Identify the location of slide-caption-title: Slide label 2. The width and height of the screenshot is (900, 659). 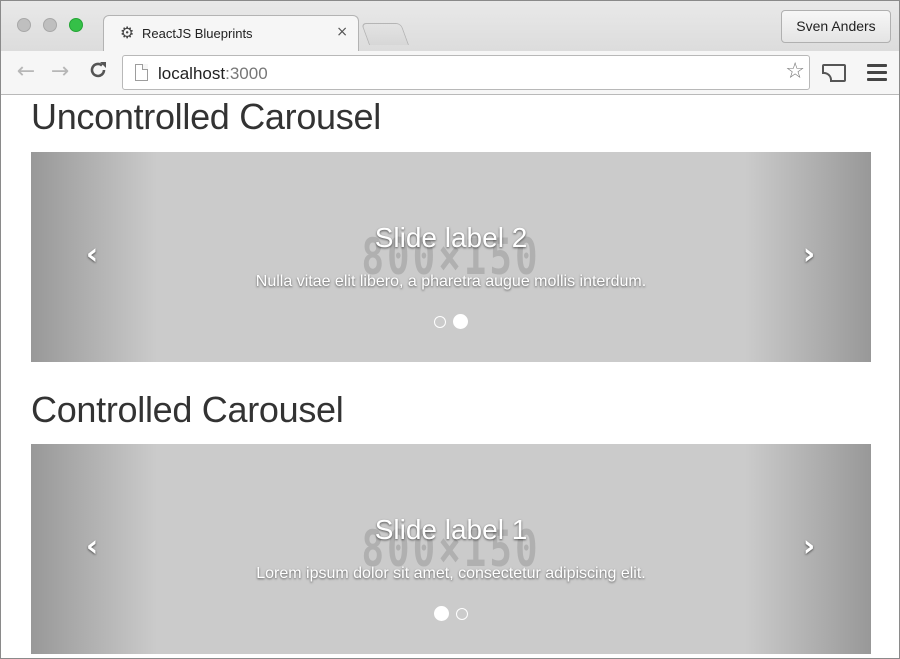
(451, 237).